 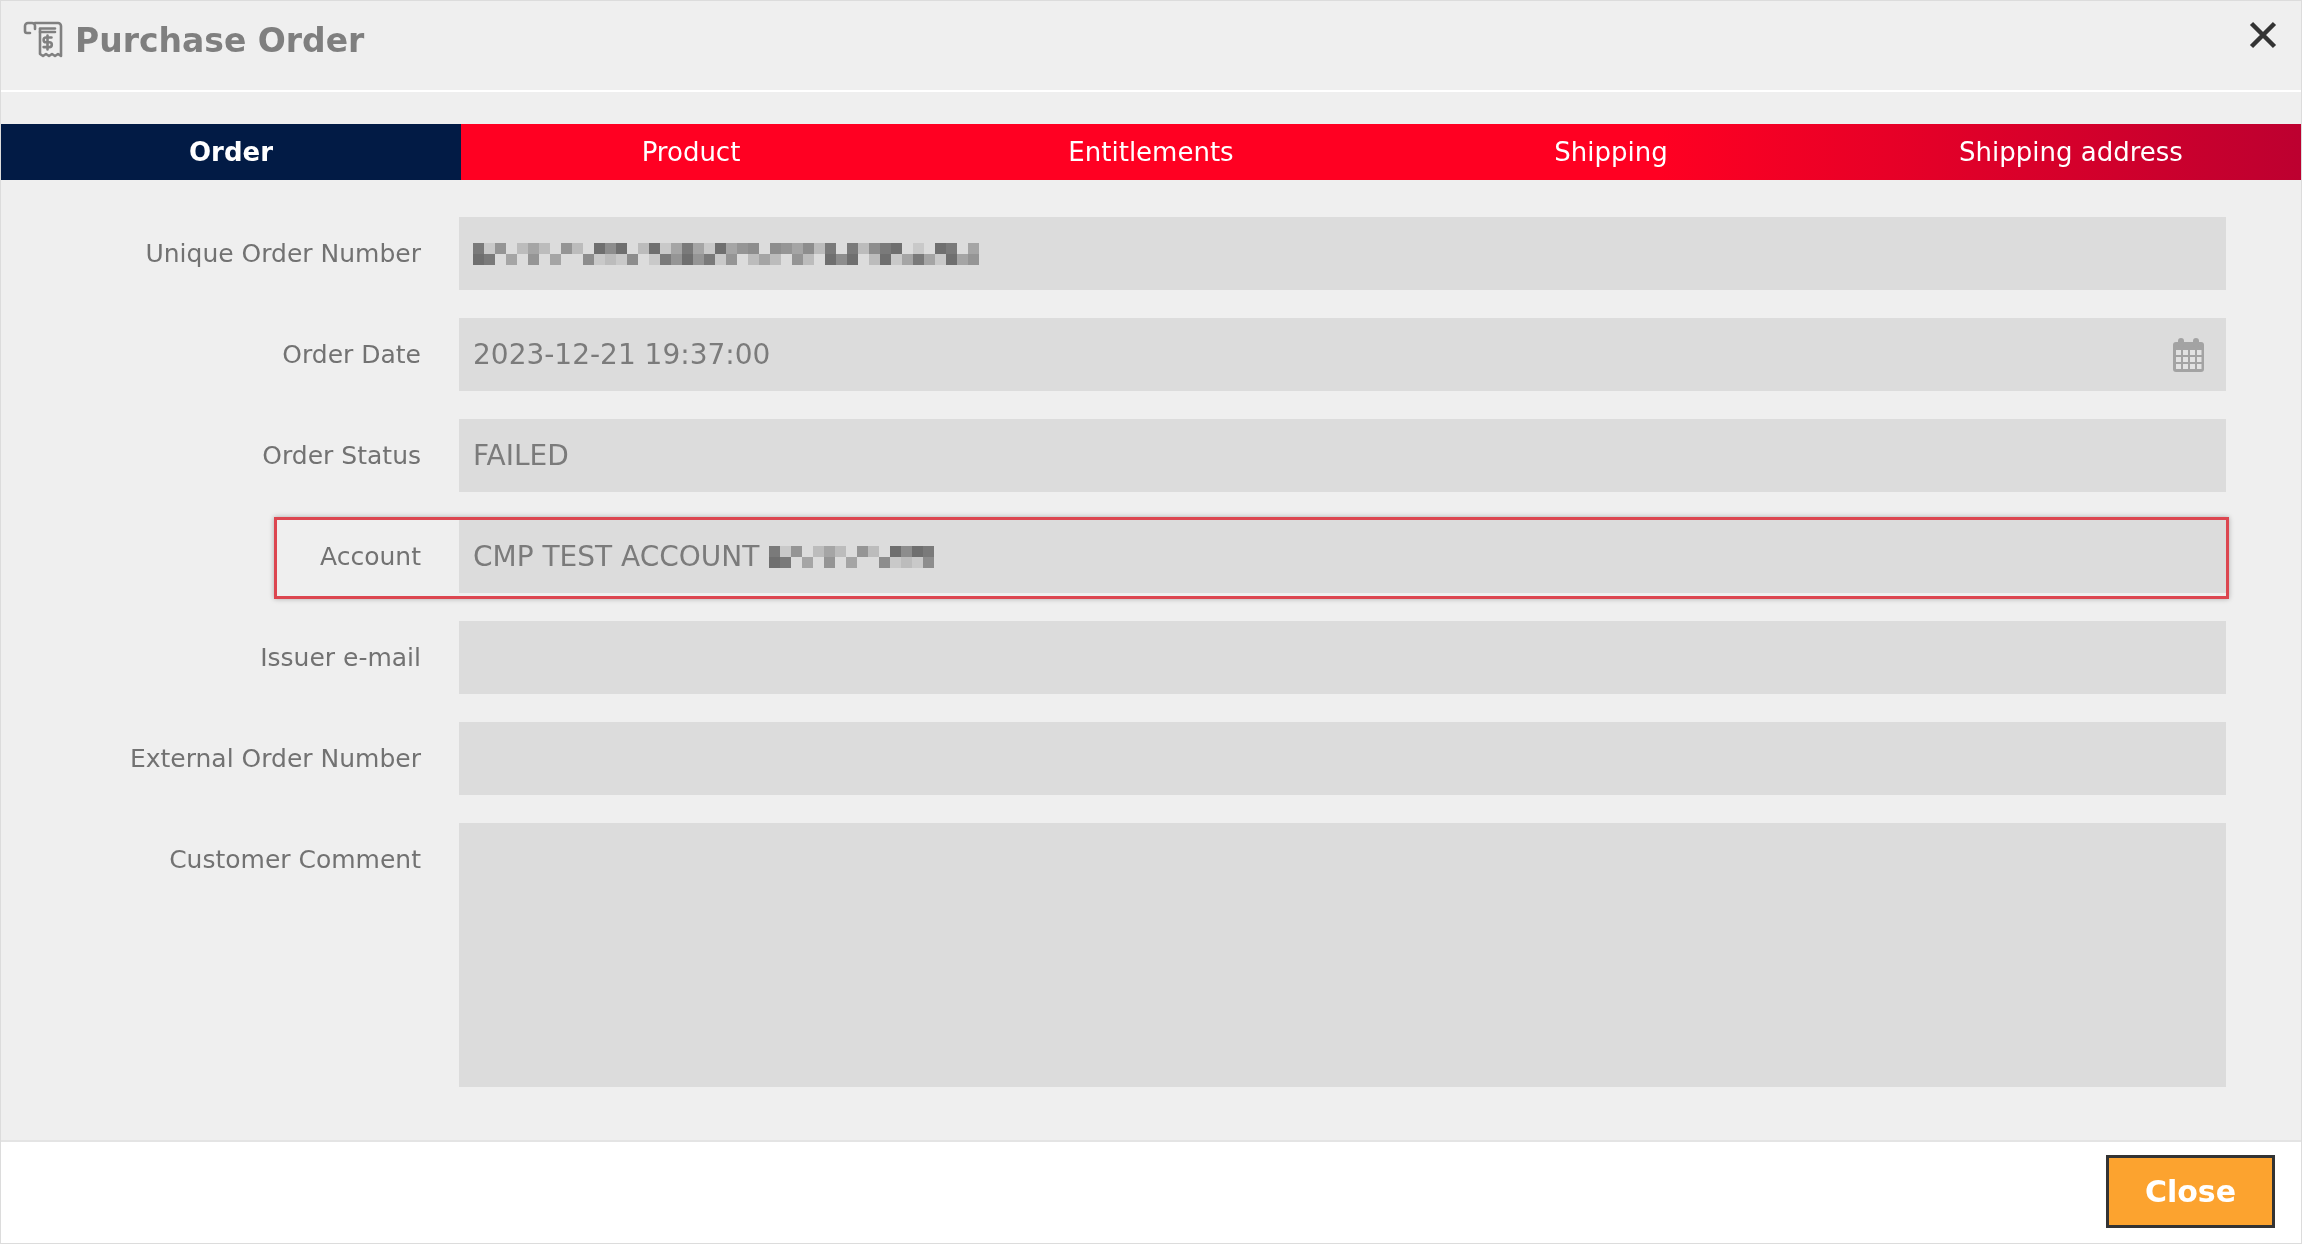 What do you see at coordinates (283, 253) in the screenshot?
I see `field-label: Unique Order Number` at bounding box center [283, 253].